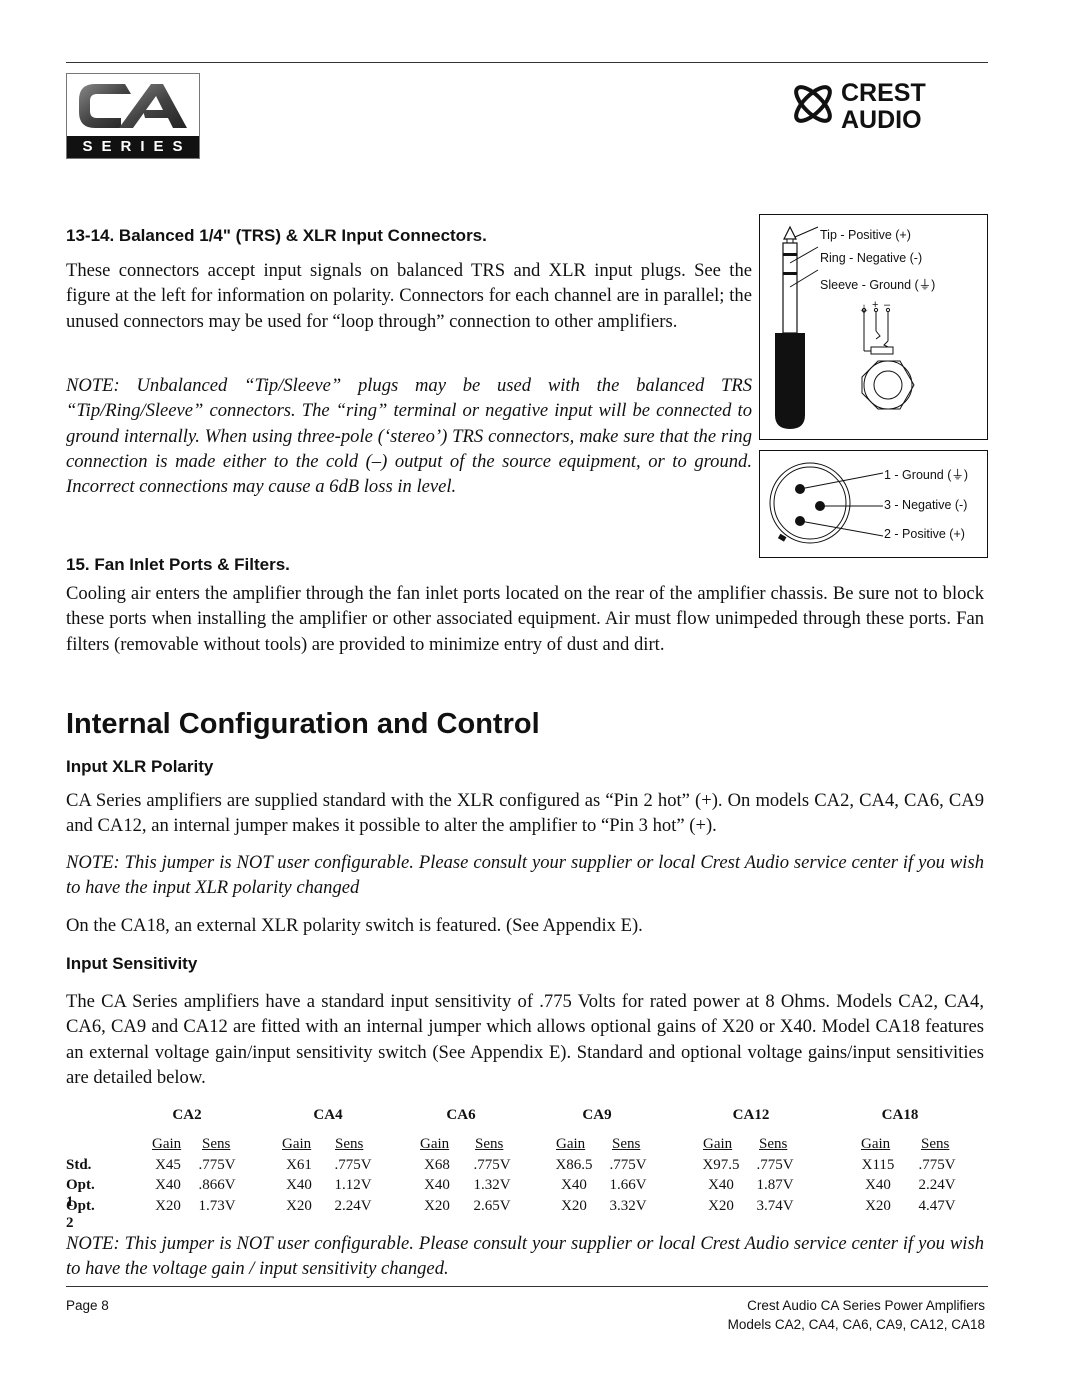 The height and width of the screenshot is (1397, 1080). Describe the element at coordinates (437, 1165) in the screenshot. I see `table-cell: X68` at that location.